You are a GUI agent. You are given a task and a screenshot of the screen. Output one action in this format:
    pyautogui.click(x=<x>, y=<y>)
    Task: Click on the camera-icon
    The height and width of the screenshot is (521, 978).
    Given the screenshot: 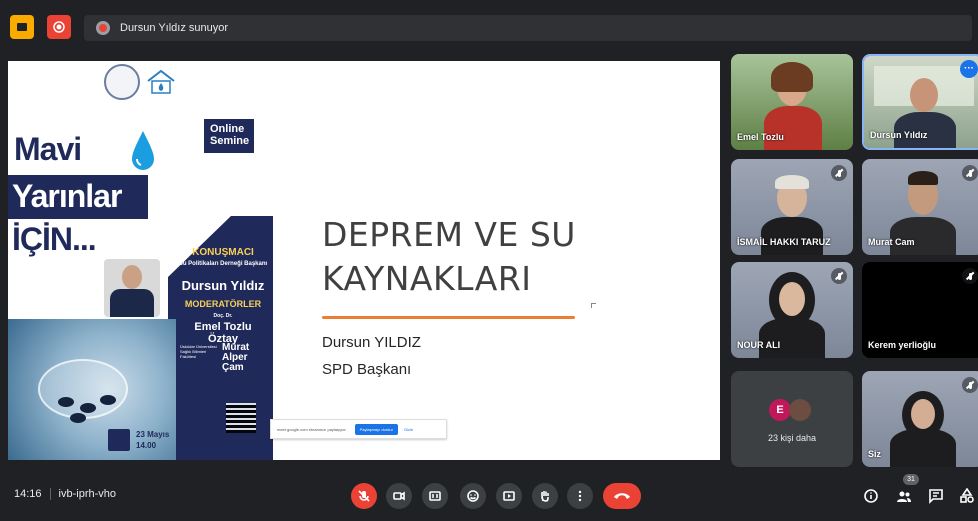 What is the action you would take?
    pyautogui.click(x=399, y=496)
    